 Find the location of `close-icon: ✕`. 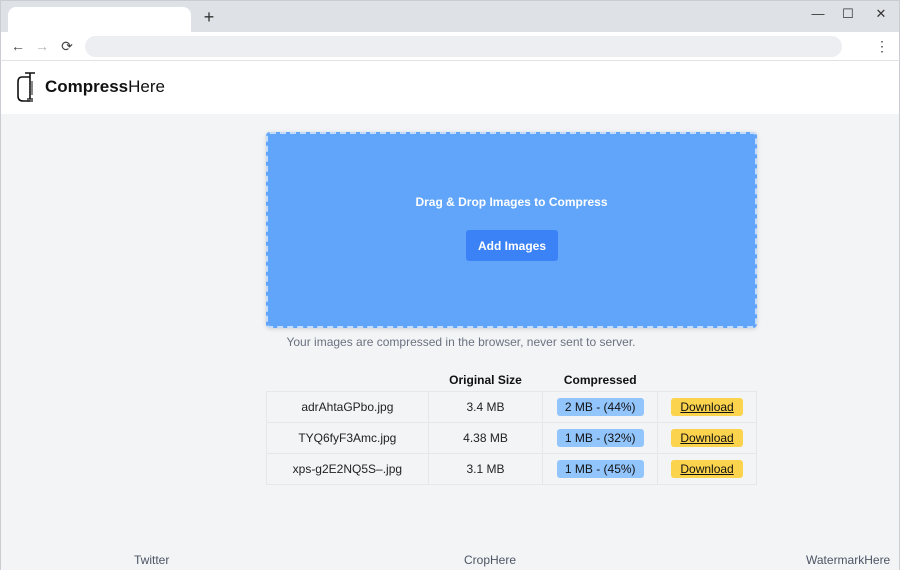

close-icon: ✕ is located at coordinates (881, 14).